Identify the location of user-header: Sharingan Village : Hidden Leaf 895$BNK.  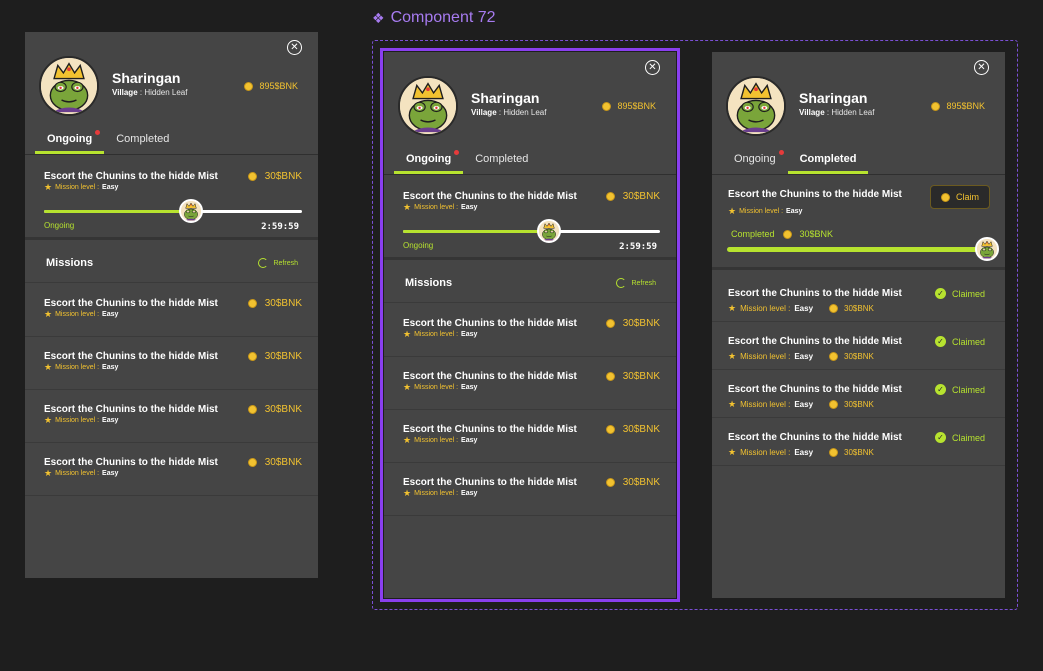
(530, 107).